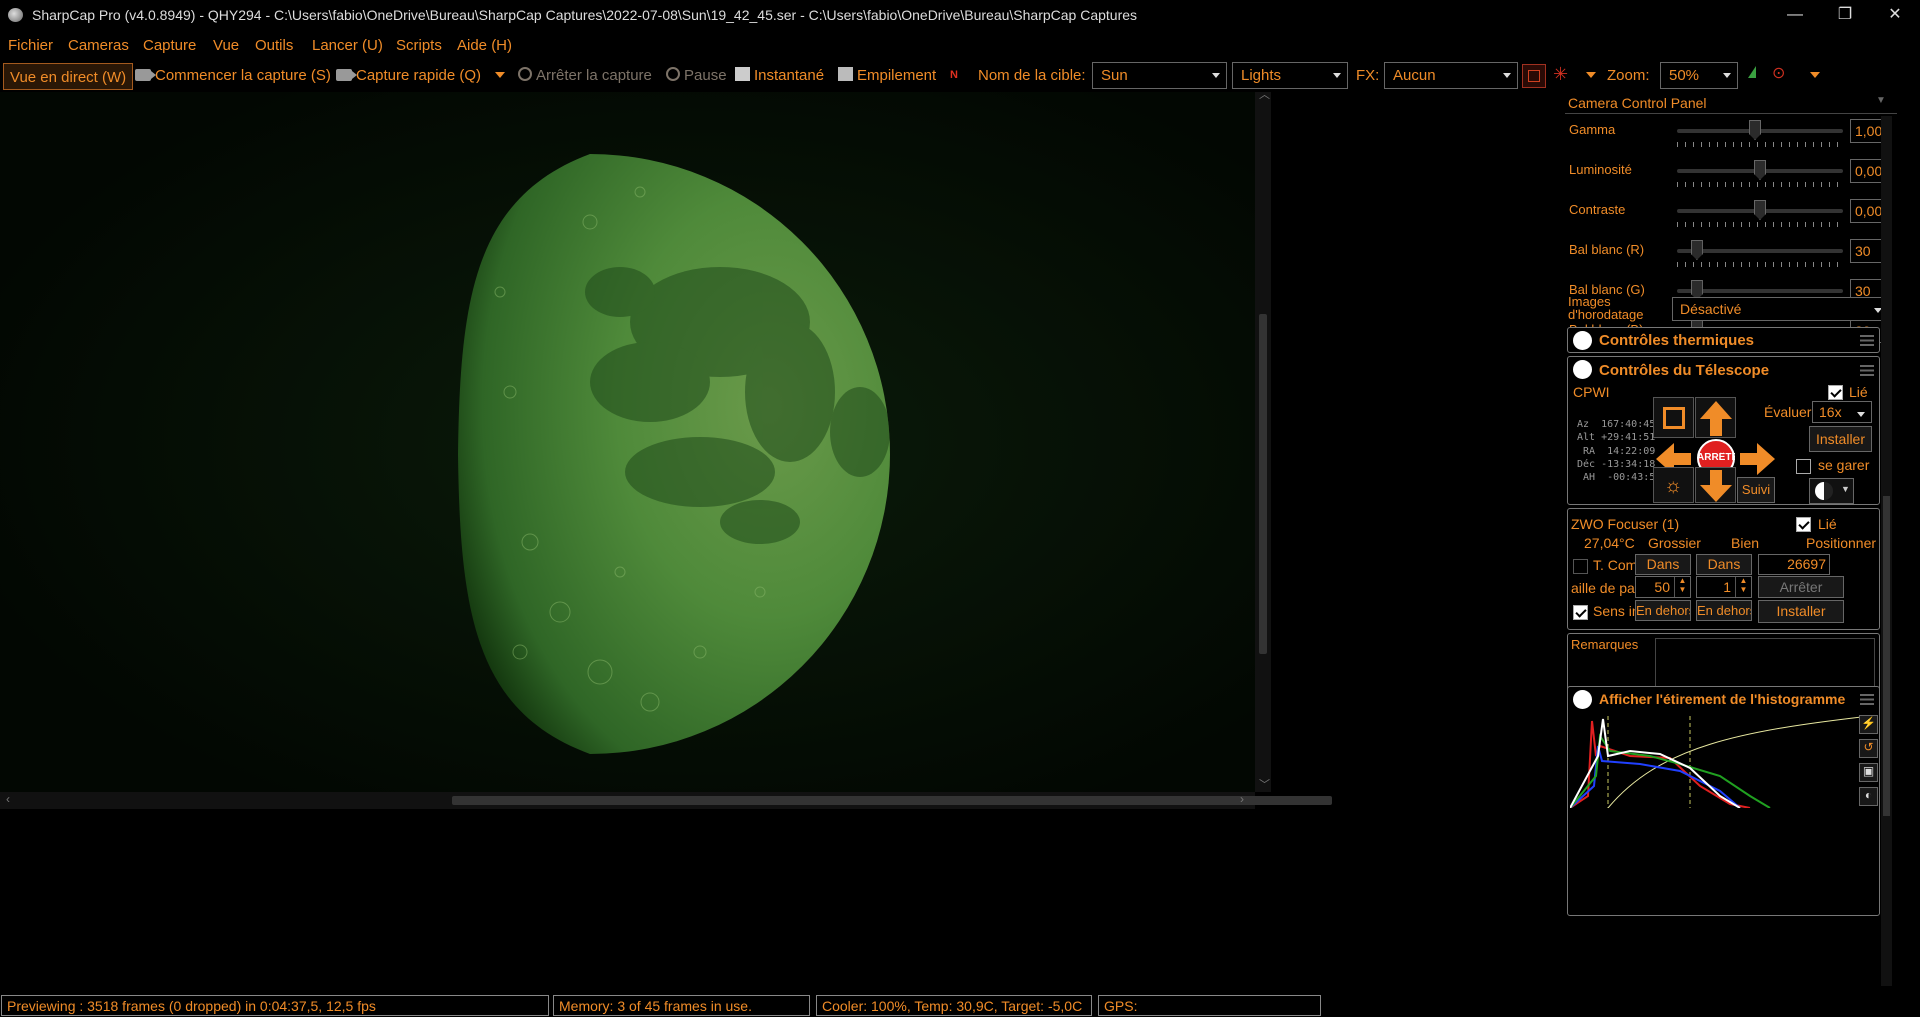 The width and height of the screenshot is (1920, 1017). Describe the element at coordinates (274, 45) in the screenshot. I see `menu-outils: Outils` at that location.